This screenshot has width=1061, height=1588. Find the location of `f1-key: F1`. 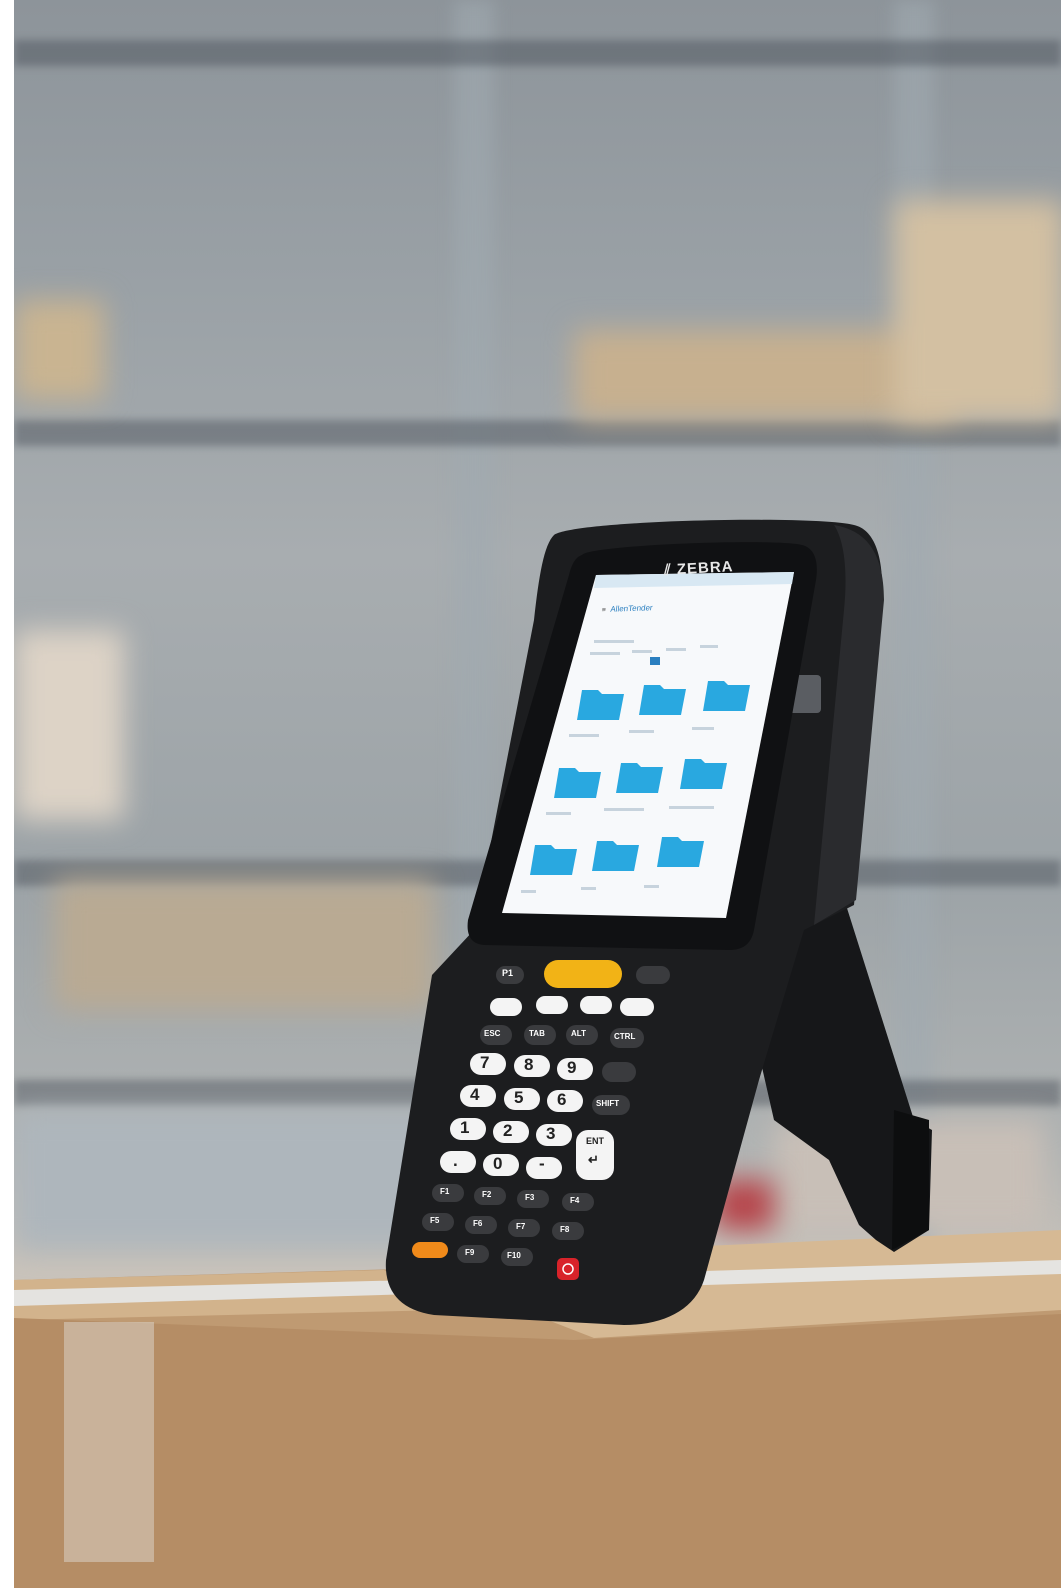

f1-key: F1 is located at coordinates (444, 1191).